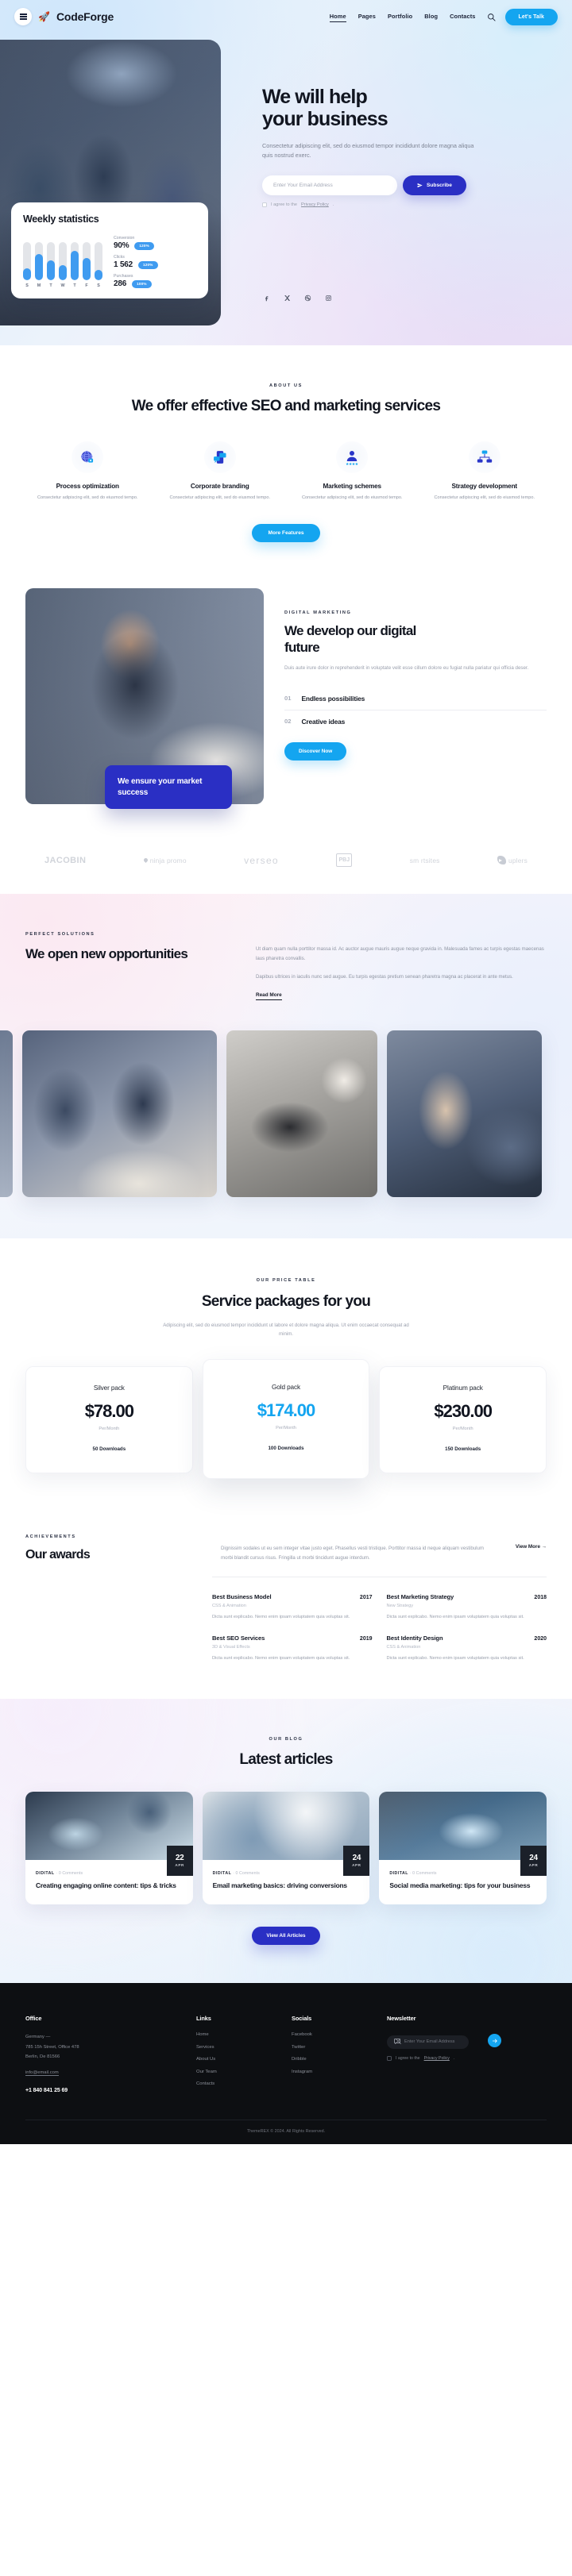 Image resolution: width=572 pixels, height=2576 pixels. Describe the element at coordinates (46, 2090) in the screenshot. I see `footer-phone: +1 840 841 25 69` at that location.